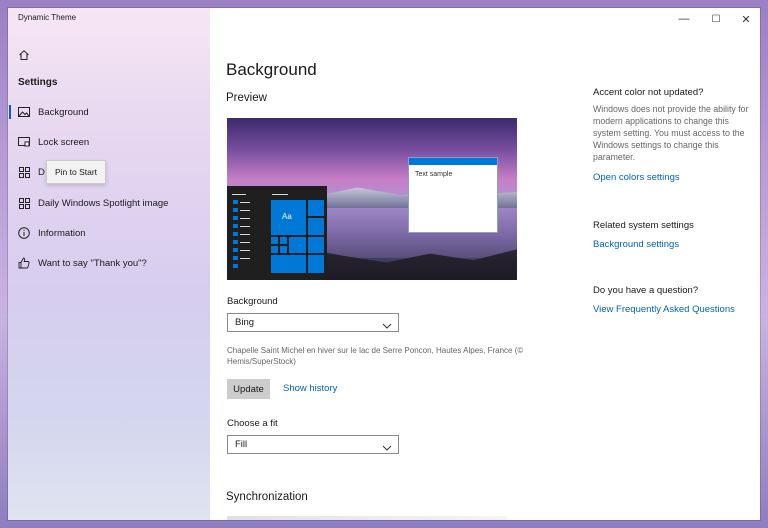 This screenshot has width=768, height=528. What do you see at coordinates (245, 322) in the screenshot?
I see `background-value: Bing` at bounding box center [245, 322].